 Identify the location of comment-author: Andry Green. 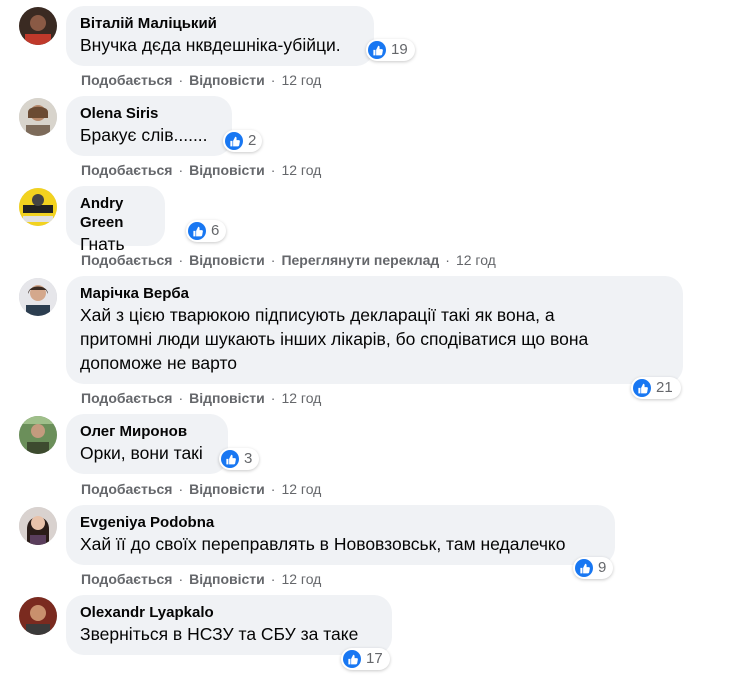
(115, 213).